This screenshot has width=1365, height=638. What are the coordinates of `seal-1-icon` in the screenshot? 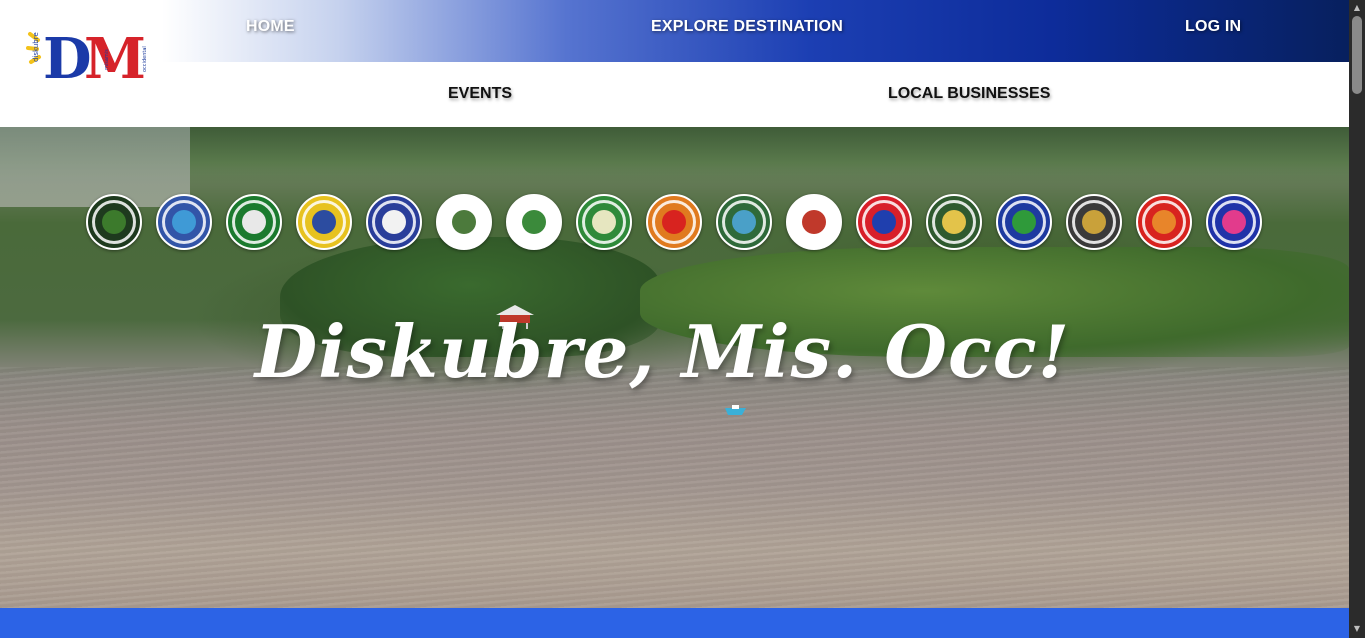 It's located at (114, 222).